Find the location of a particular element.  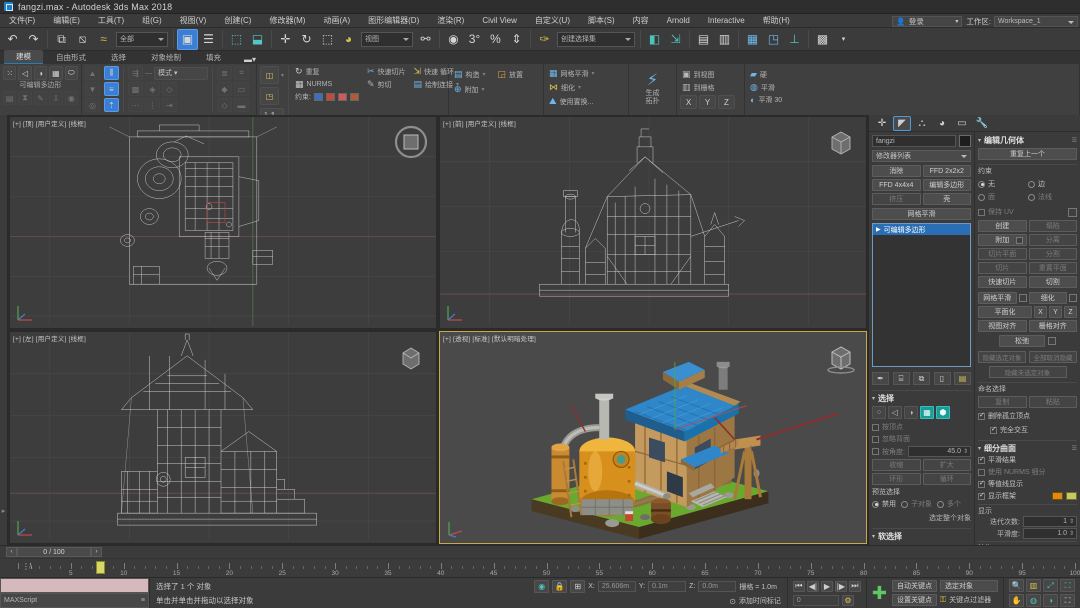

menu-item-0: 文件(F) is located at coordinates (22, 21).